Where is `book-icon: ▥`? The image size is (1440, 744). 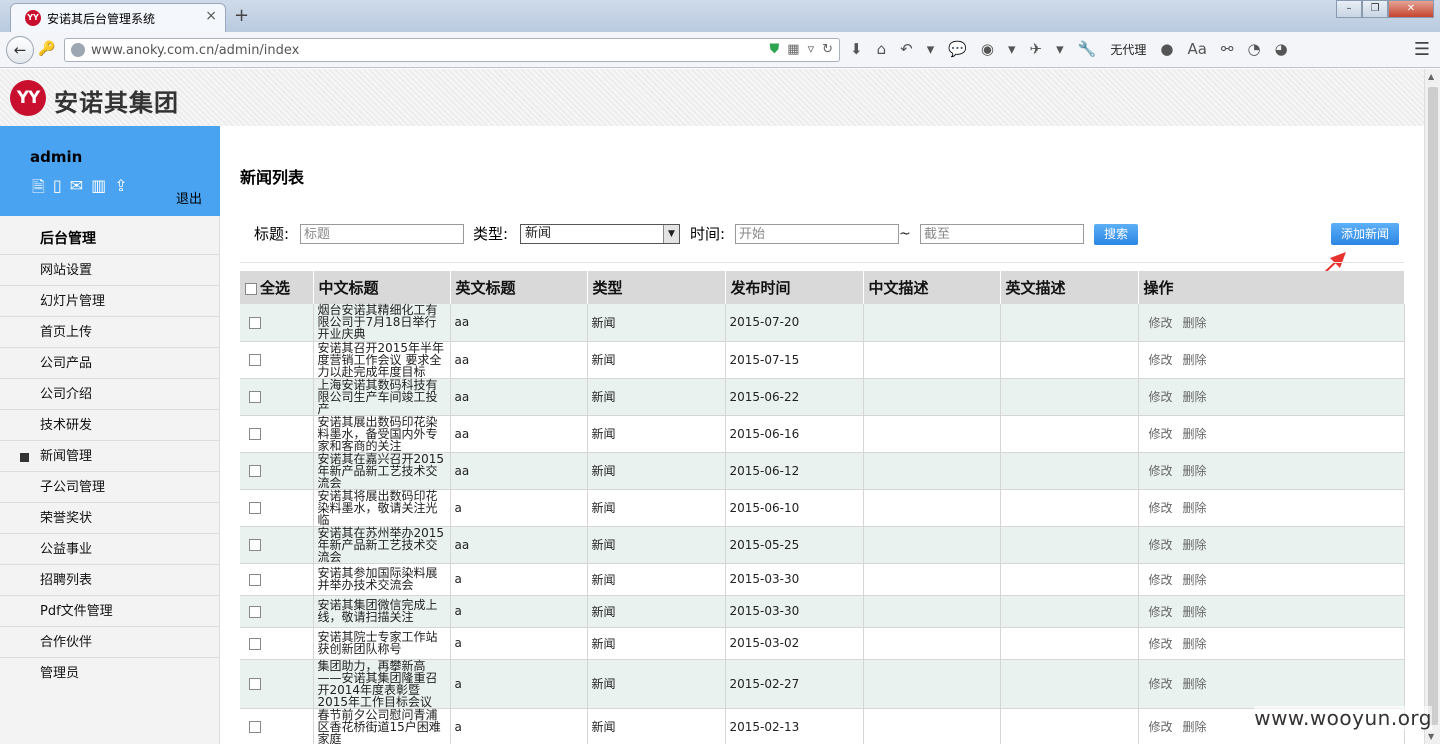 book-icon: ▥ is located at coordinates (98, 189).